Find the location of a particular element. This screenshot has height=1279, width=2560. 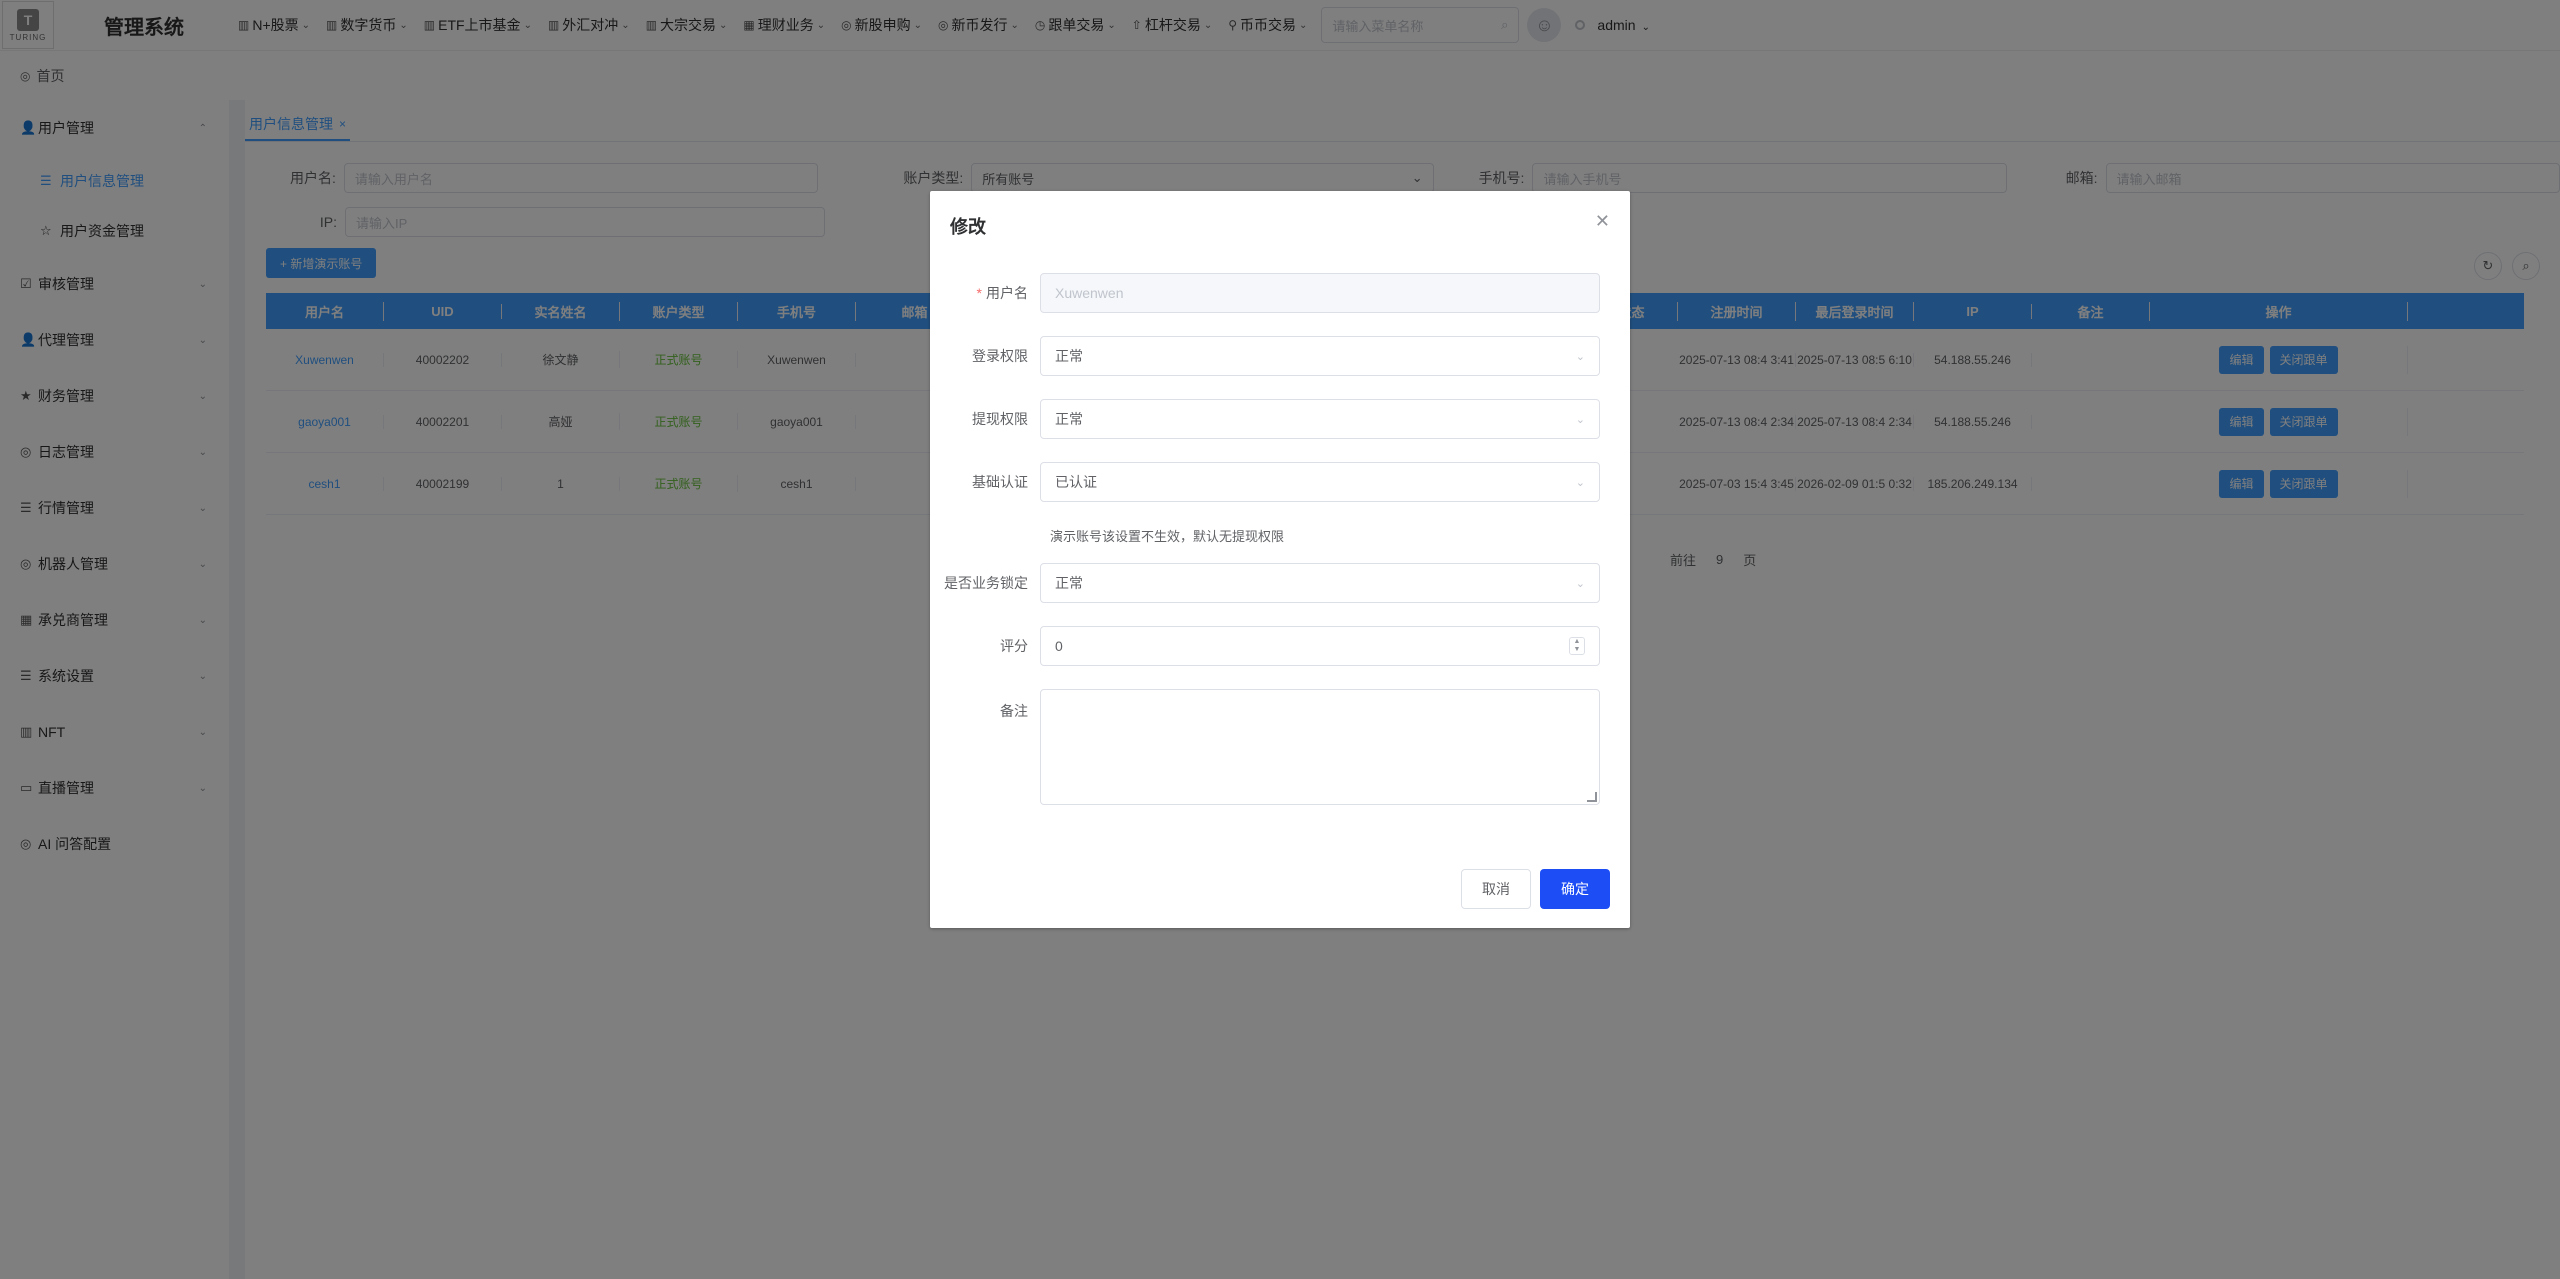

confirm-button: 确定 is located at coordinates (1575, 889).